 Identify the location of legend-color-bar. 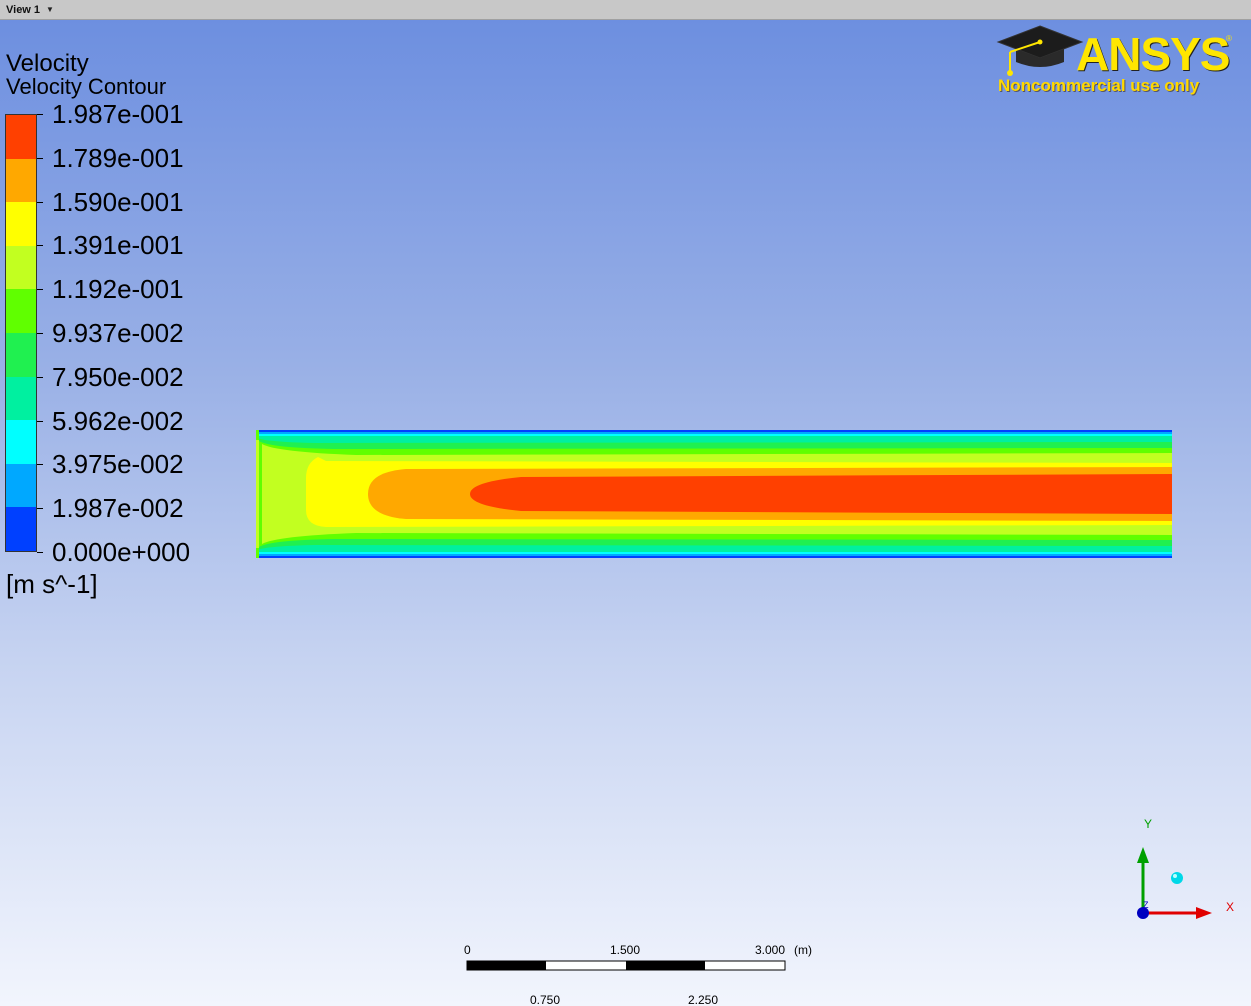
(21, 333).